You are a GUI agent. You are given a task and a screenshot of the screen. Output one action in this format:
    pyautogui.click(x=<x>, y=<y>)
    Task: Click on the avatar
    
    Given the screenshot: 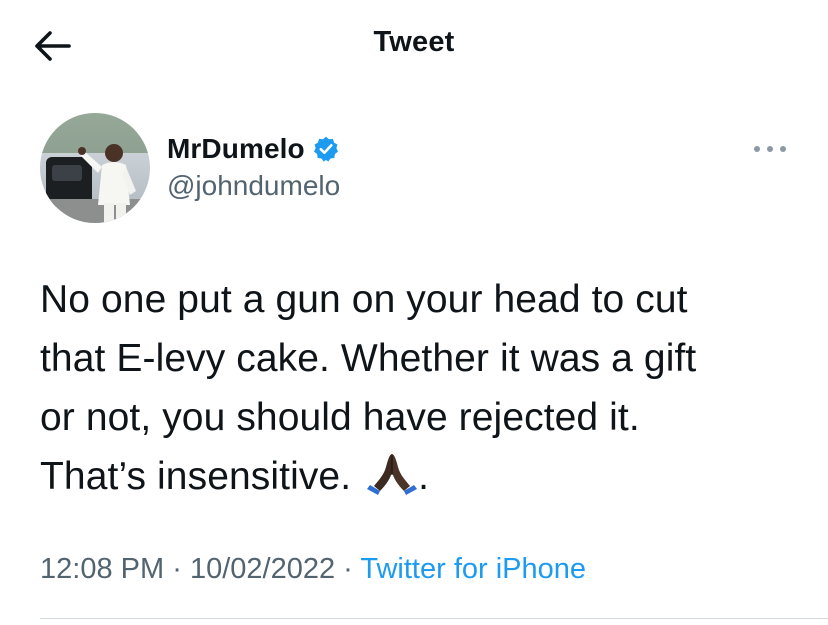 What is the action you would take?
    pyautogui.click(x=95, y=168)
    